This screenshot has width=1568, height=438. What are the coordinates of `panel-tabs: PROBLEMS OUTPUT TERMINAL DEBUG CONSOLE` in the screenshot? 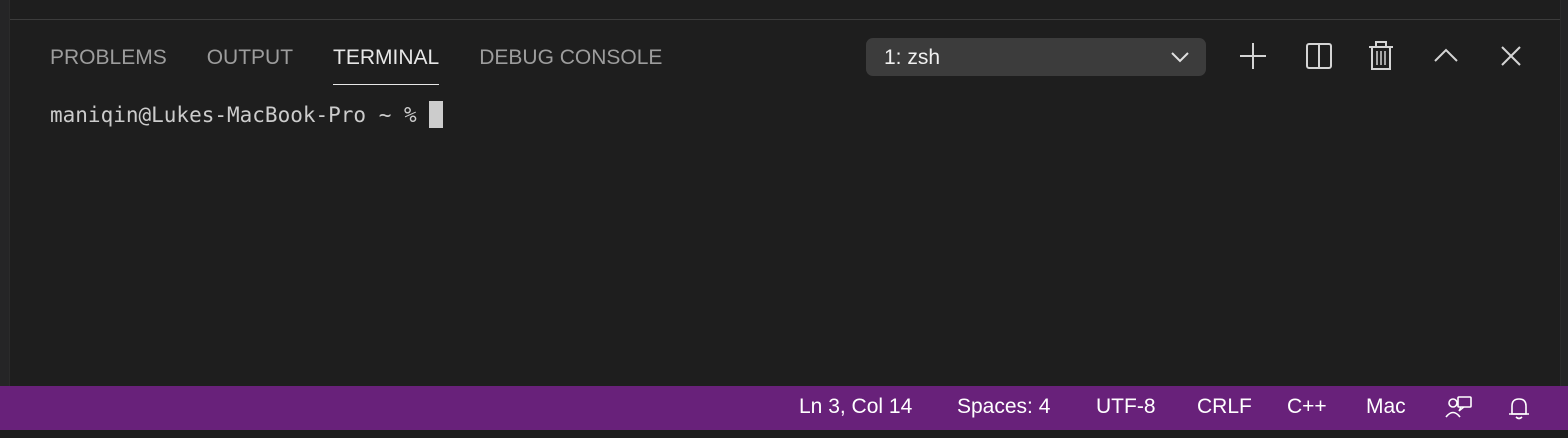 It's located at (376, 65).